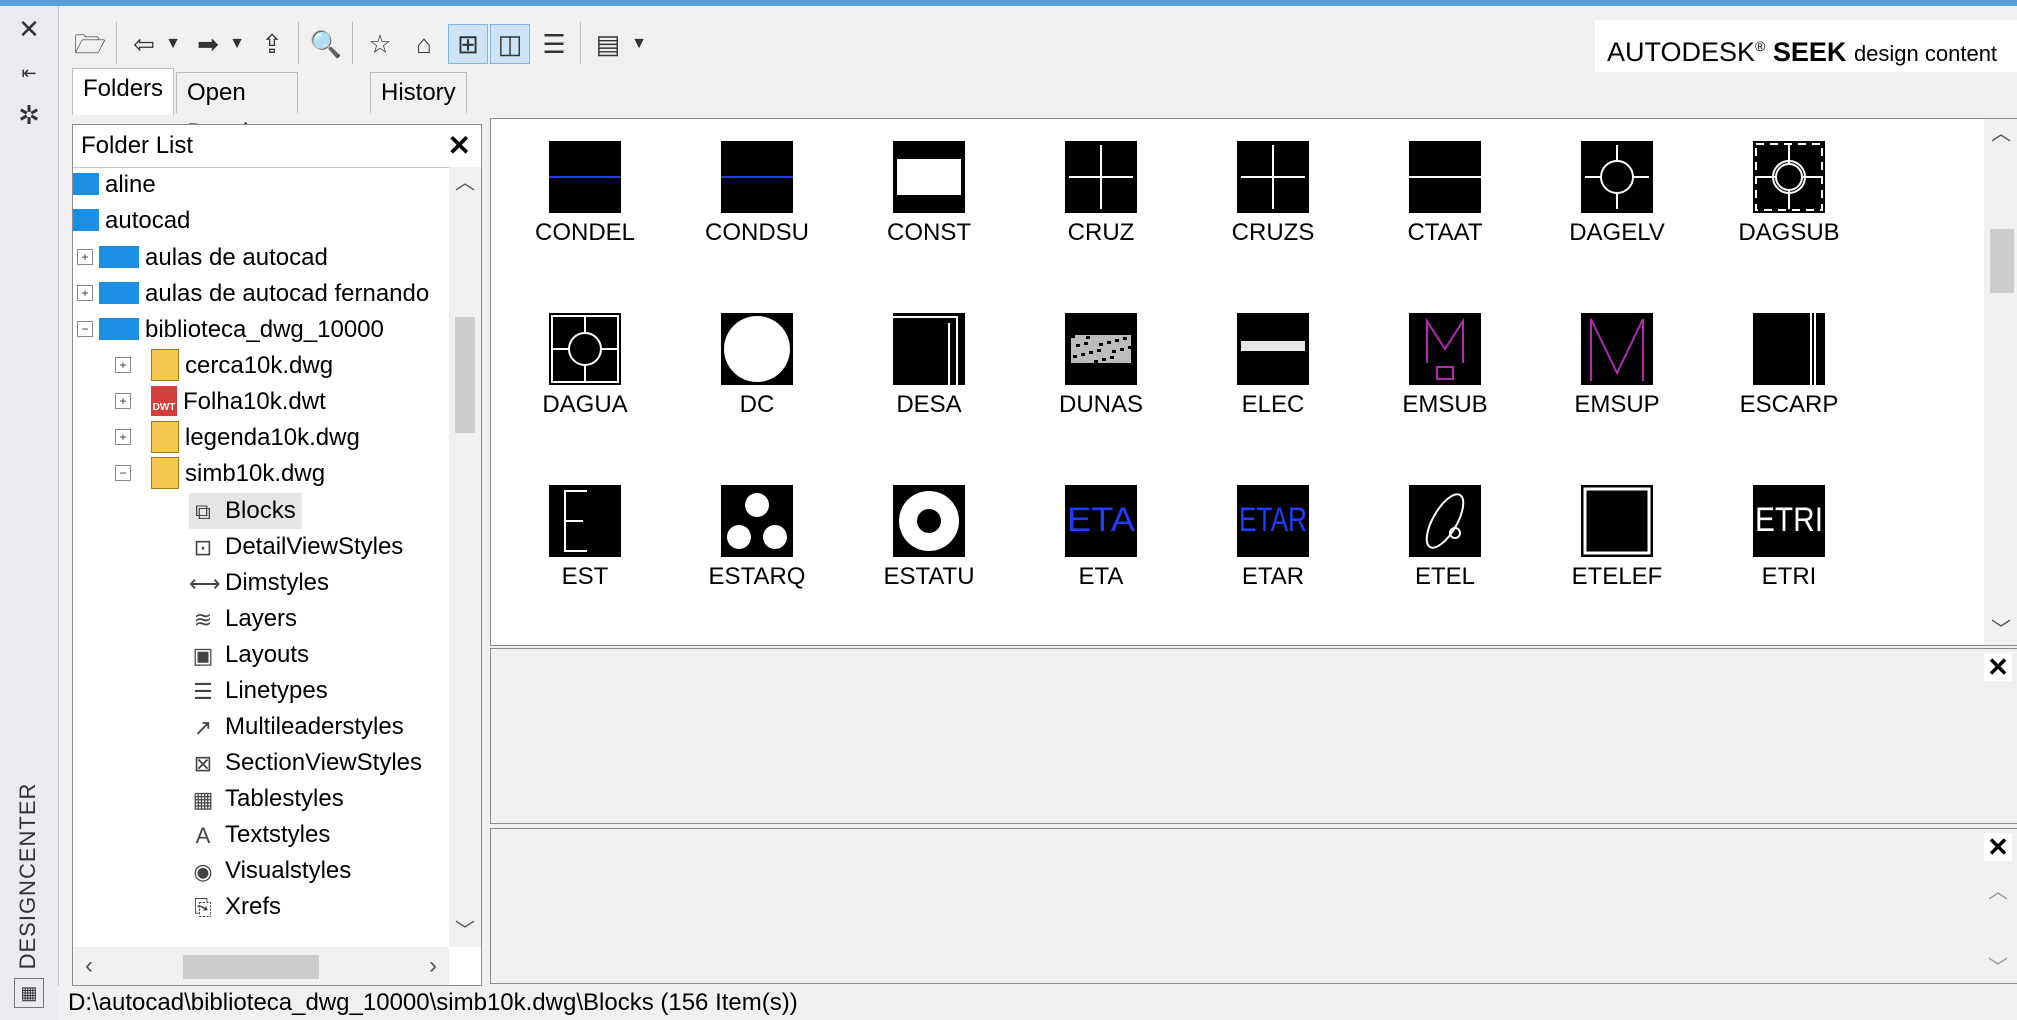 This screenshot has height=1020, width=2017. I want to click on folder-tree-horizontal-scrollbar: ‹ ›, so click(261, 966).